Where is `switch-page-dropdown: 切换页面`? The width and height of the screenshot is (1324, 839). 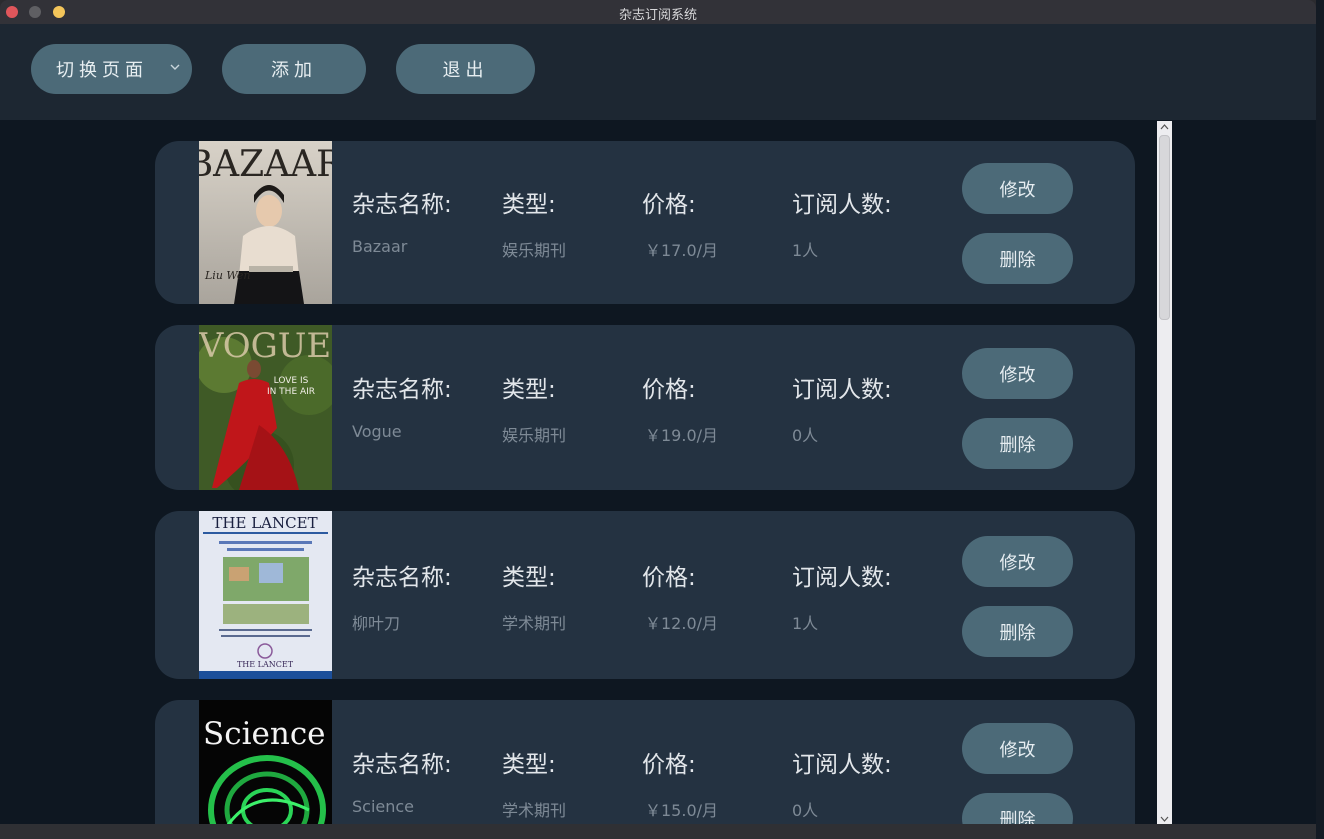
switch-page-dropdown: 切换页面 is located at coordinates (111, 69).